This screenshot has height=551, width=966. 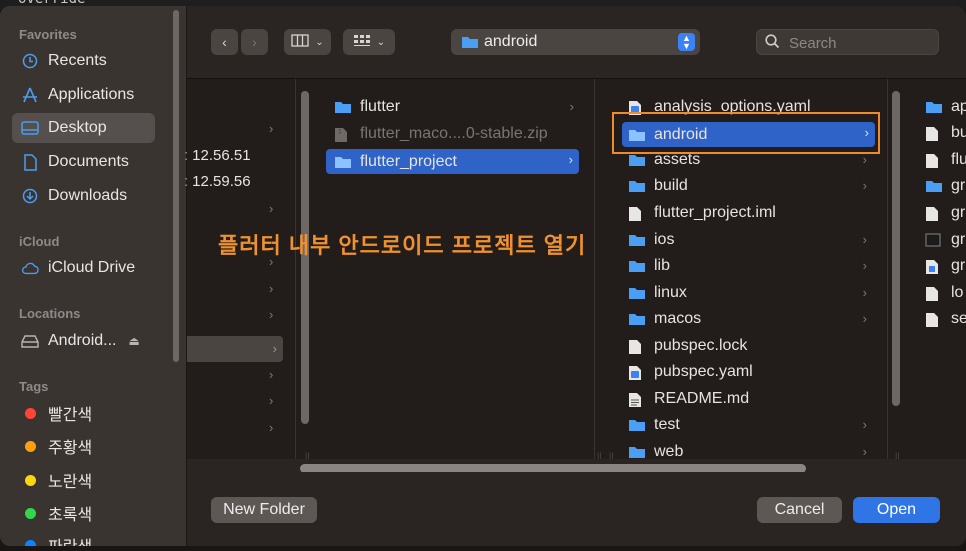 I want to click on sidebar-item-label: Documents, so click(x=88, y=161).